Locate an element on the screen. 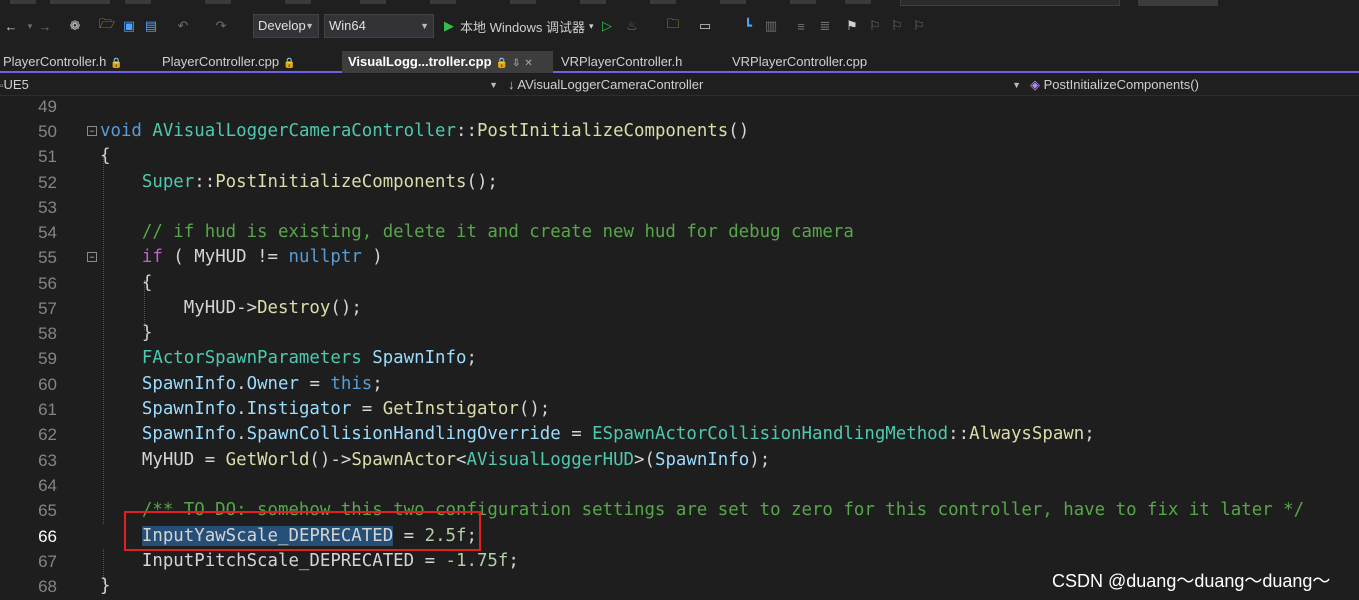 This screenshot has width=1359, height=600. code-line: 58 } is located at coordinates (679, 333).